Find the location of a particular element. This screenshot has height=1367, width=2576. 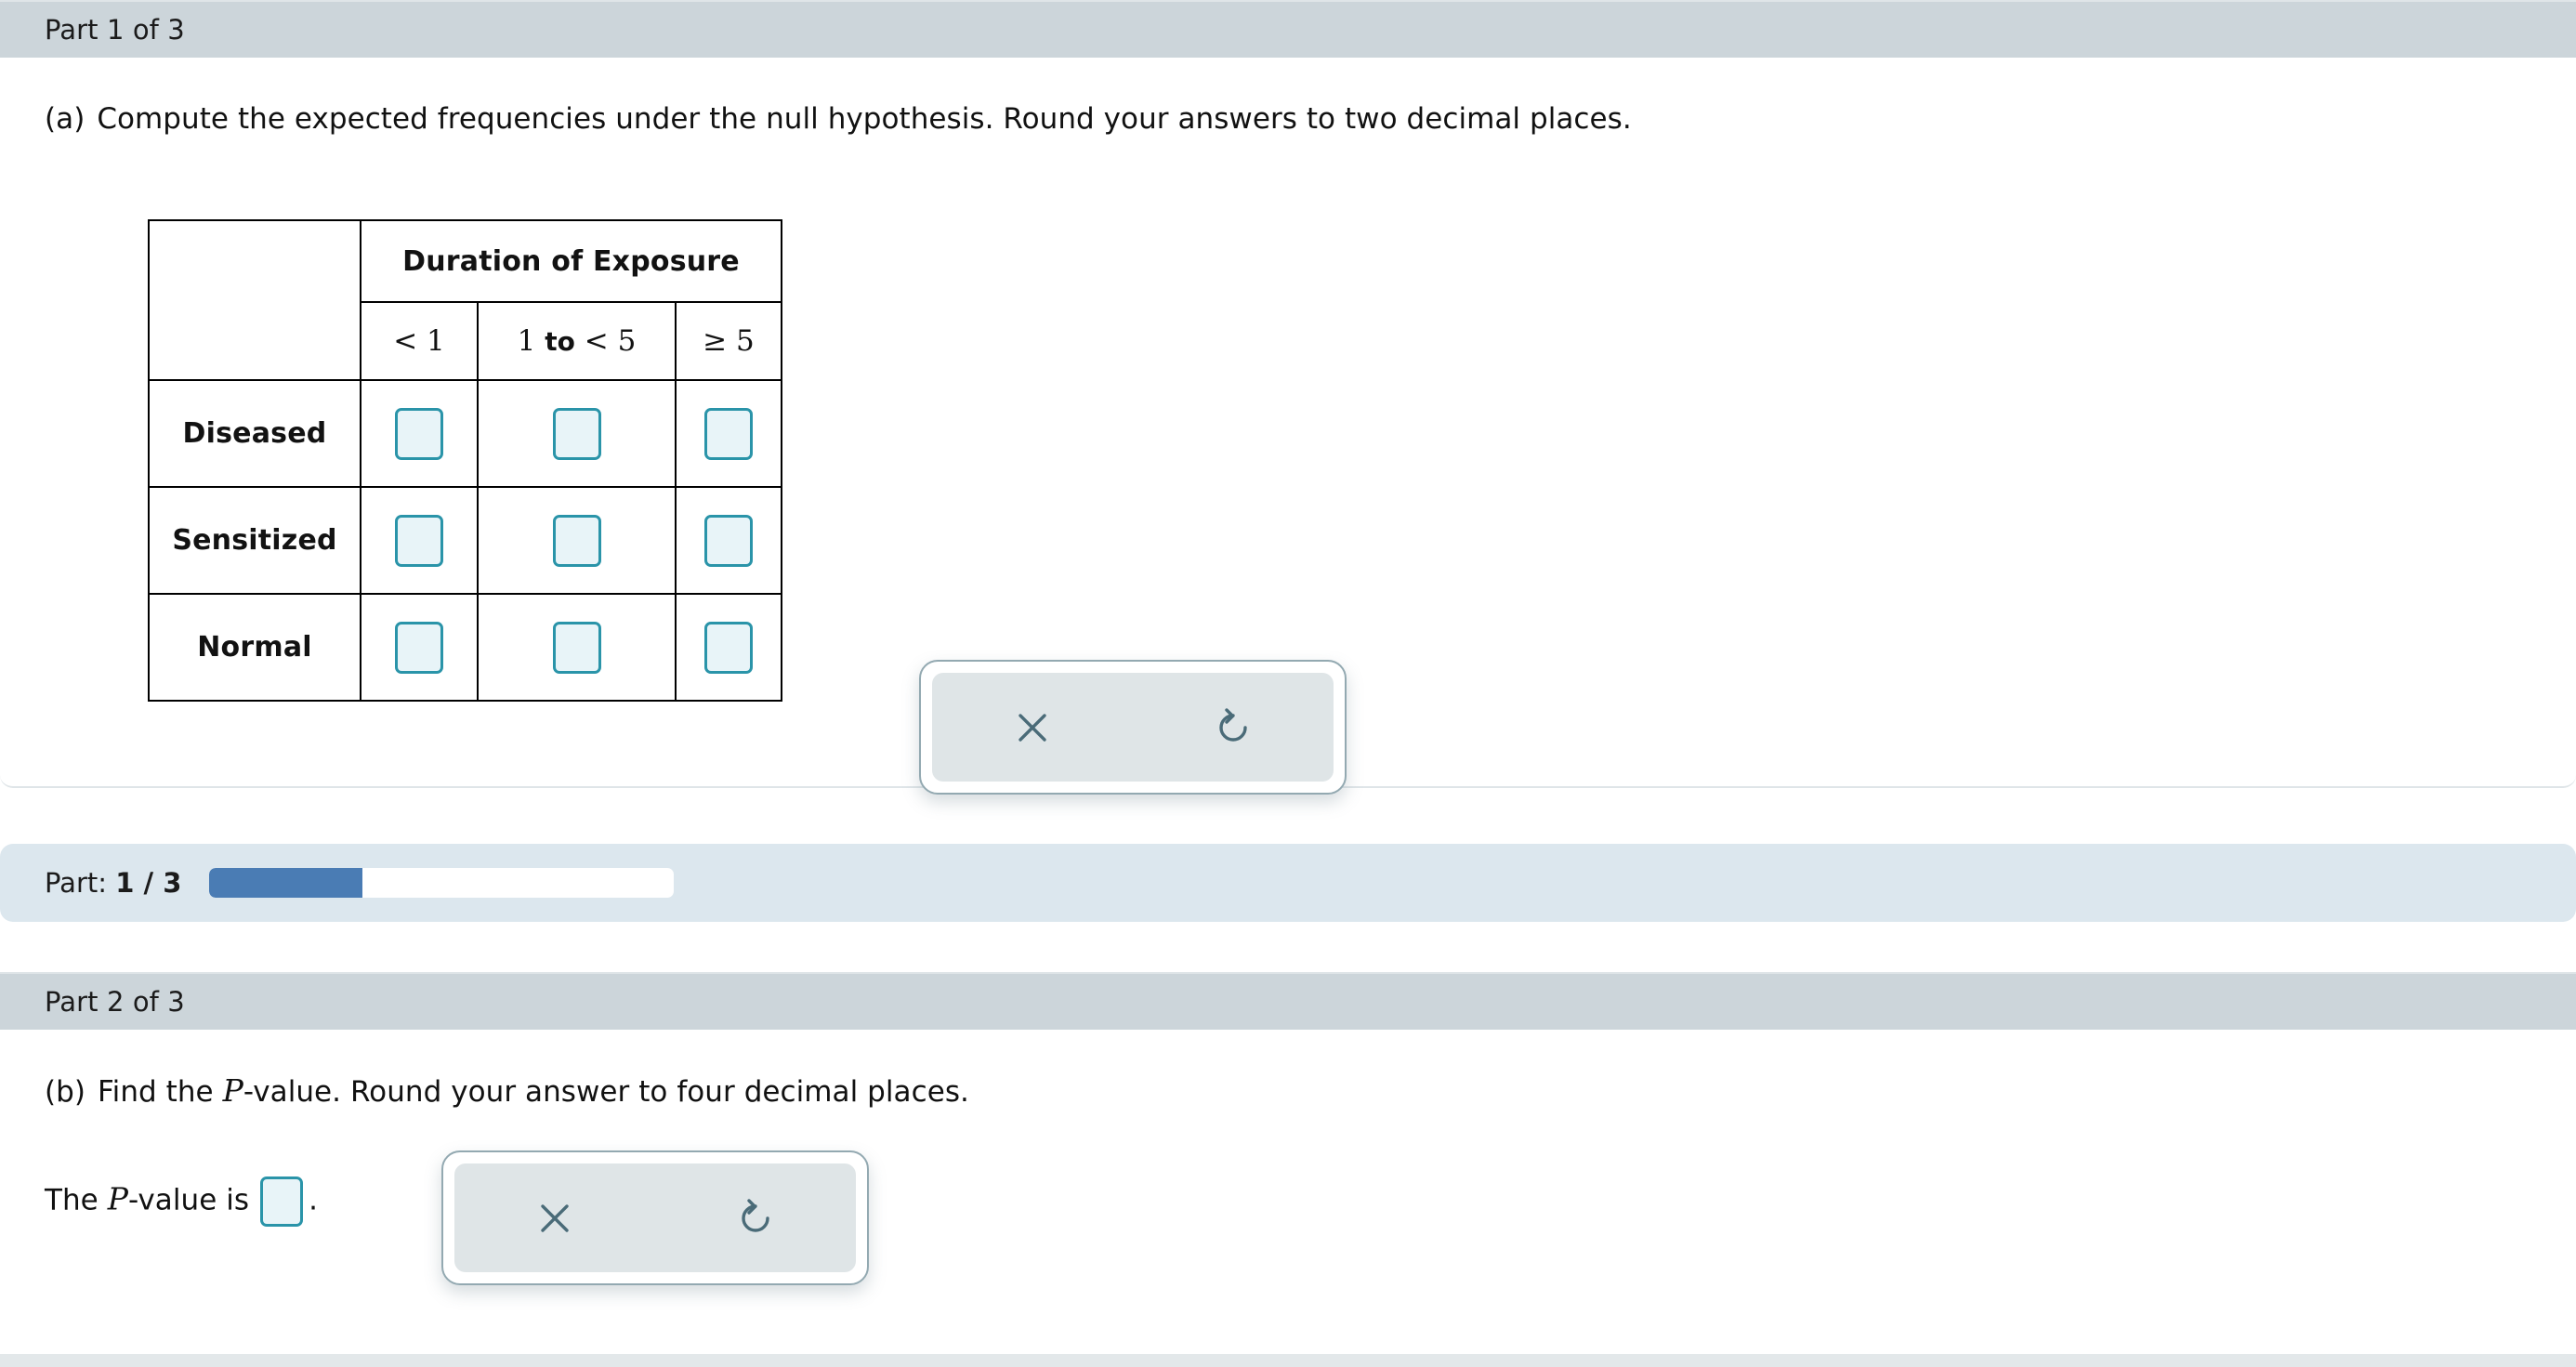

answer-input-r0c1 is located at coordinates (576, 433).